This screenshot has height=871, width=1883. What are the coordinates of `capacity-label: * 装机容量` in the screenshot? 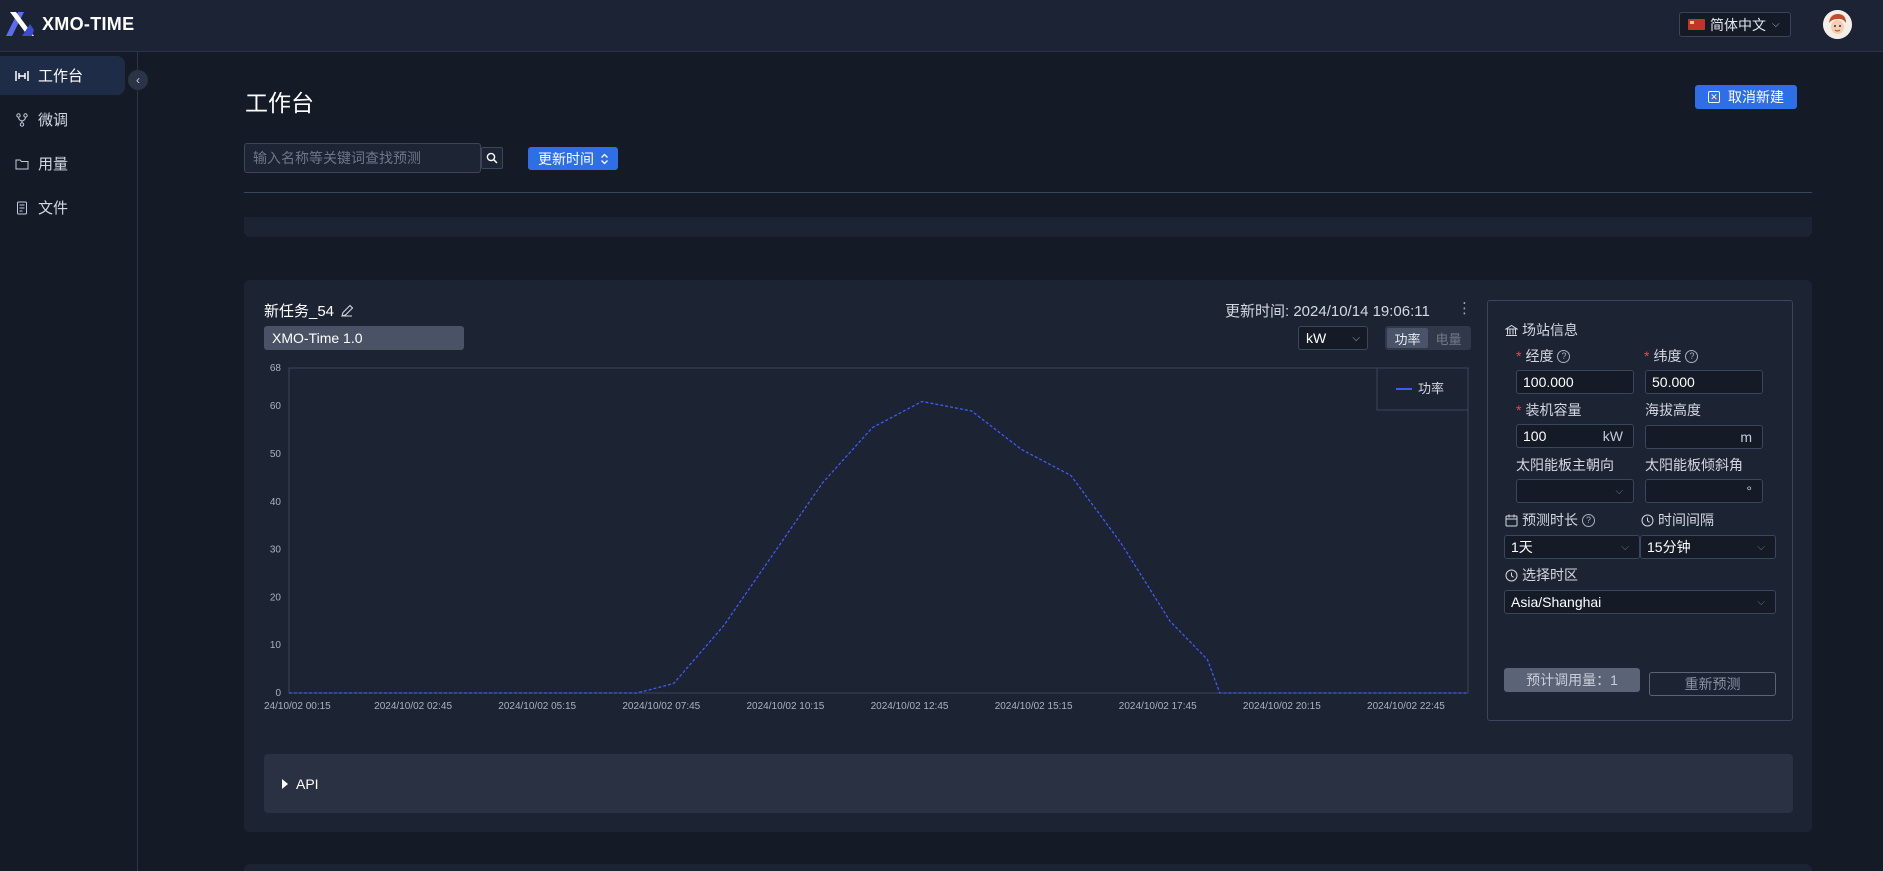 It's located at (1549, 410).